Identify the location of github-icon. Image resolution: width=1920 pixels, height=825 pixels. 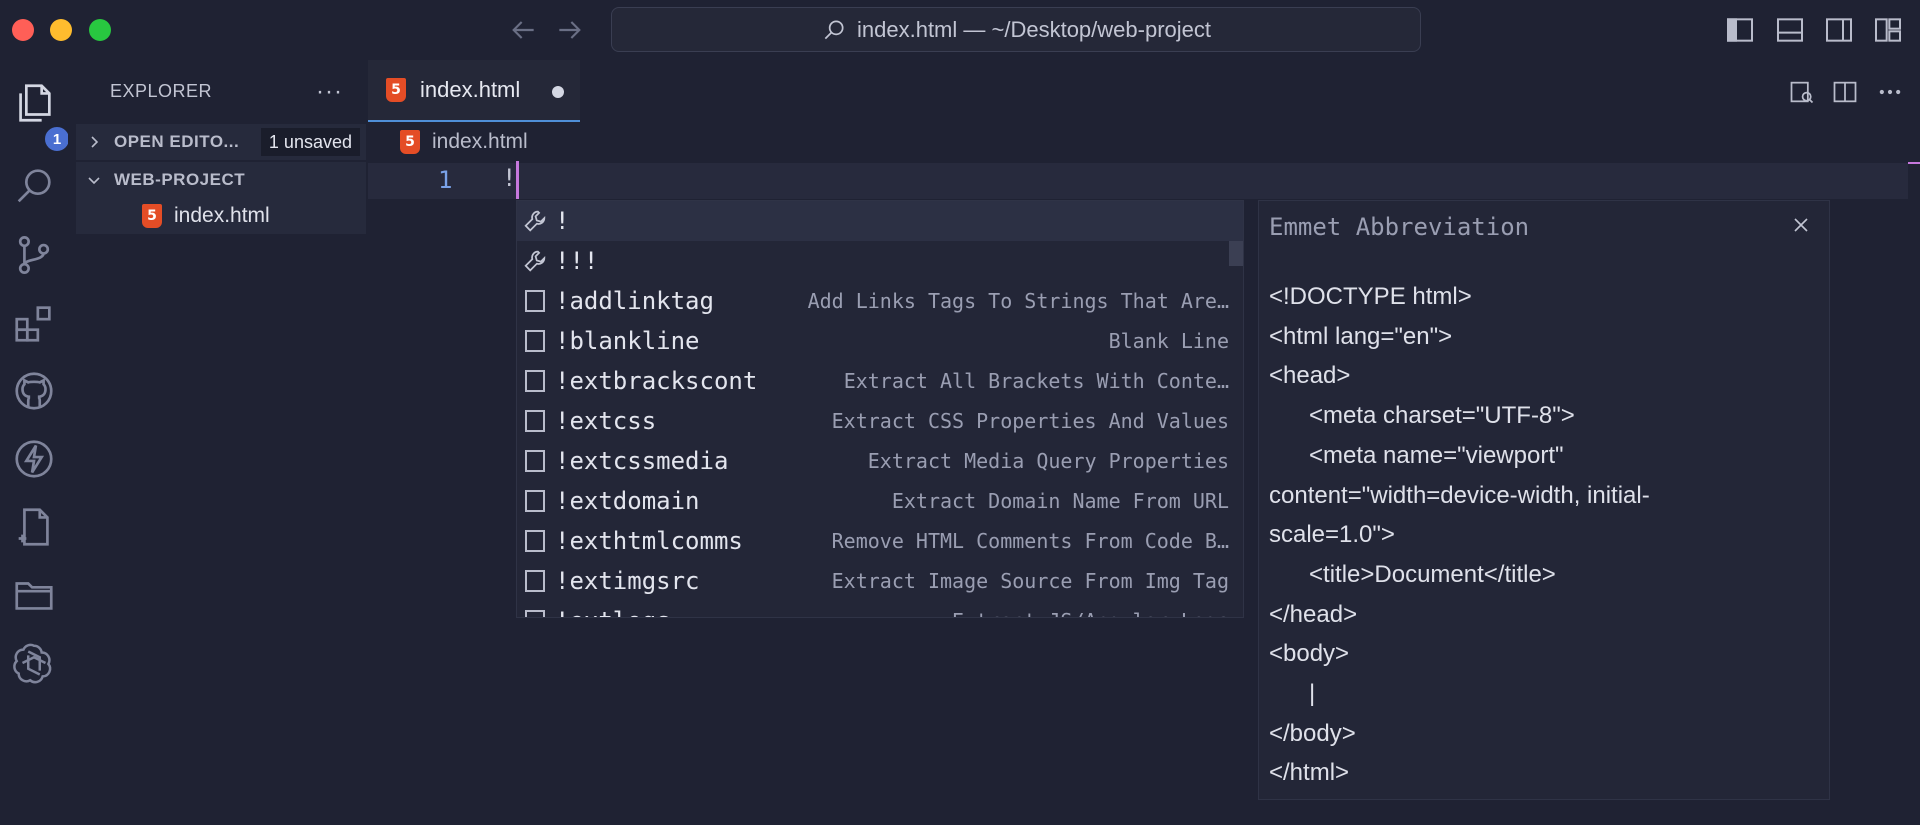
(34, 391).